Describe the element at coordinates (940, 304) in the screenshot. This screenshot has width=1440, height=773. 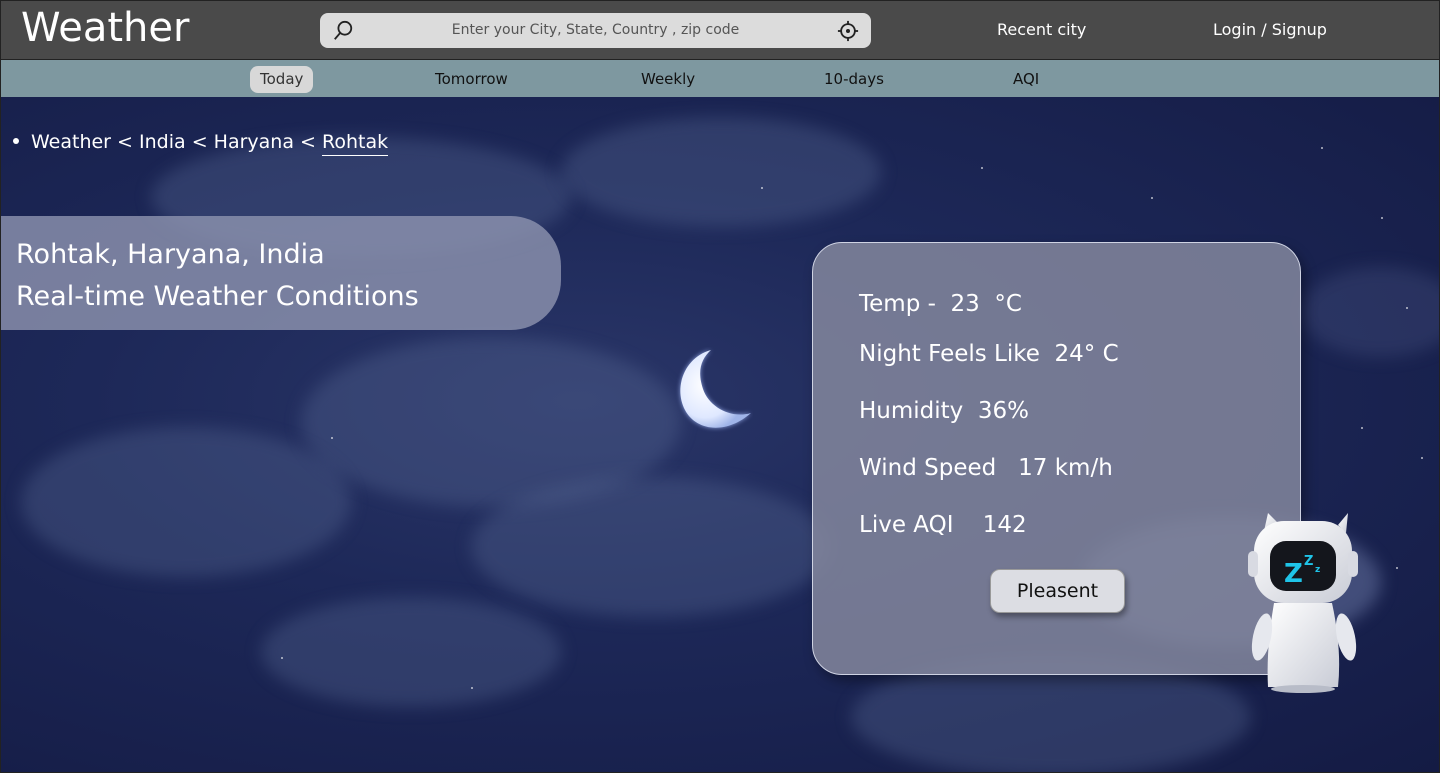
I see `temperature-value: Temp - 23 °C` at that location.